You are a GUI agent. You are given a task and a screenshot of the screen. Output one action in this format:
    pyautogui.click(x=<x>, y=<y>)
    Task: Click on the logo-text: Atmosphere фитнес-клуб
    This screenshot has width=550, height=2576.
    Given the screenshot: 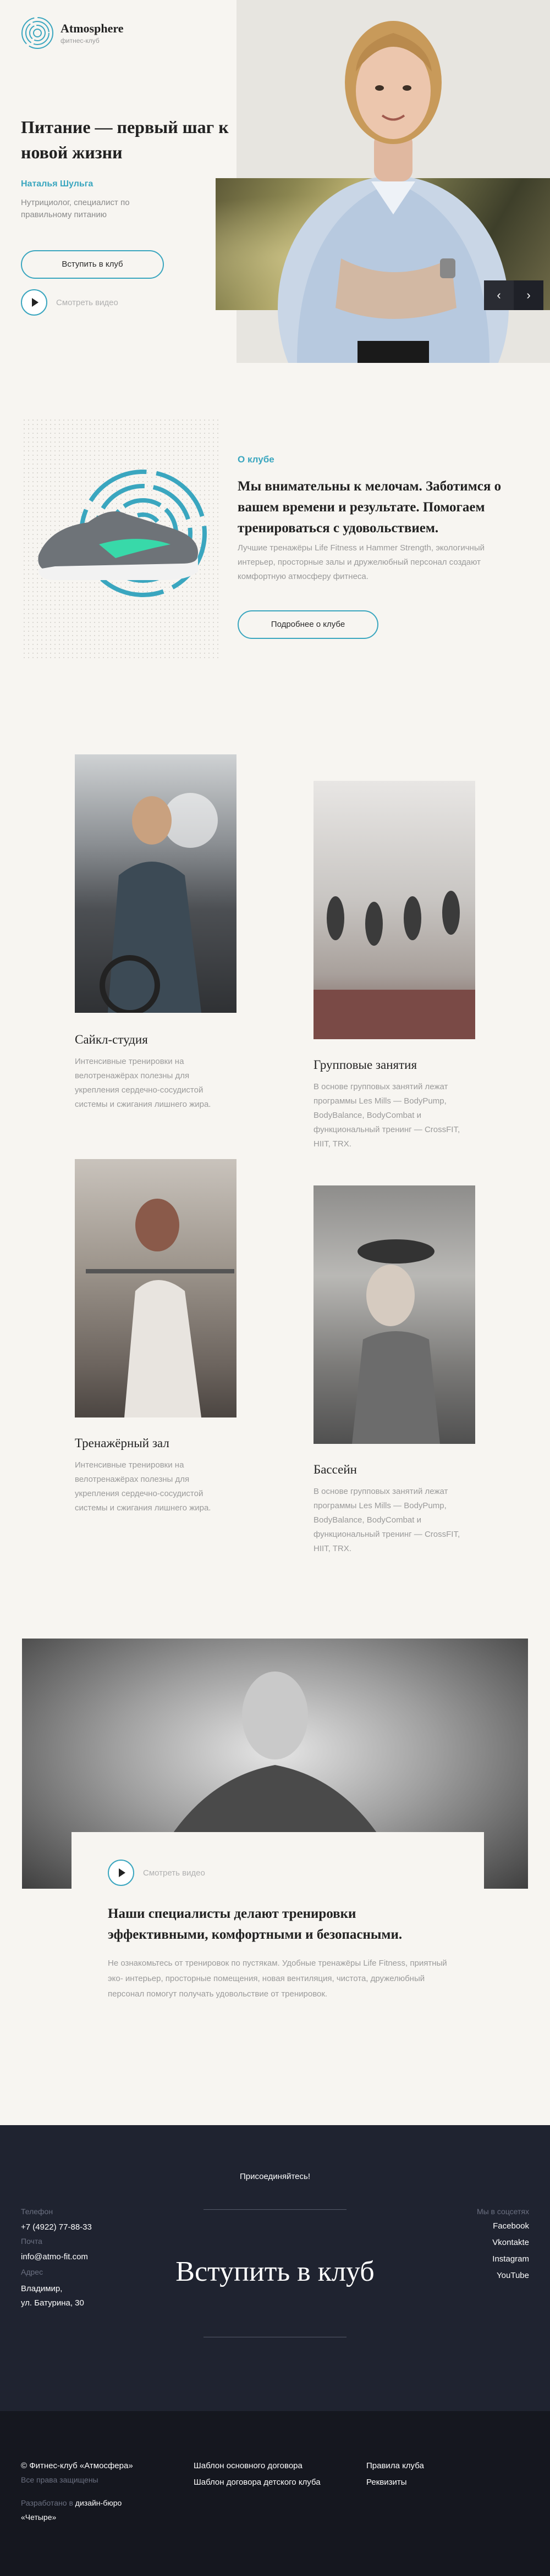 What is the action you would take?
    pyautogui.click(x=92, y=33)
    